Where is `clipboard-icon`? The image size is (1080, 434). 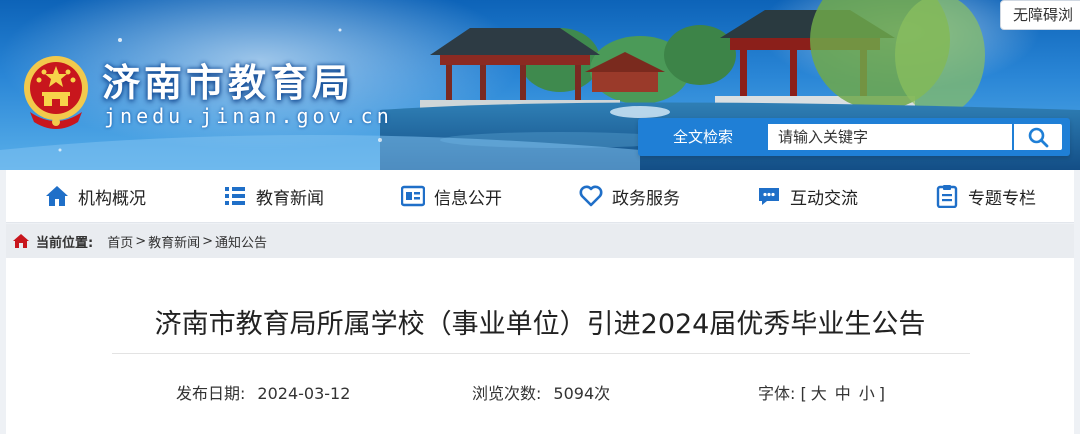
clipboard-icon is located at coordinates (947, 196).